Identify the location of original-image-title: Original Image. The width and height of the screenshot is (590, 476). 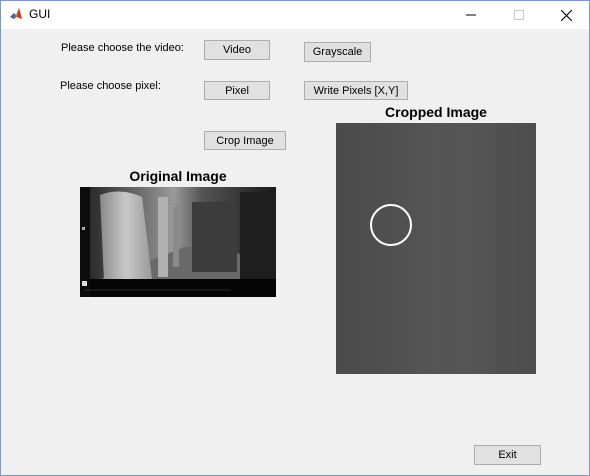
(178, 176).